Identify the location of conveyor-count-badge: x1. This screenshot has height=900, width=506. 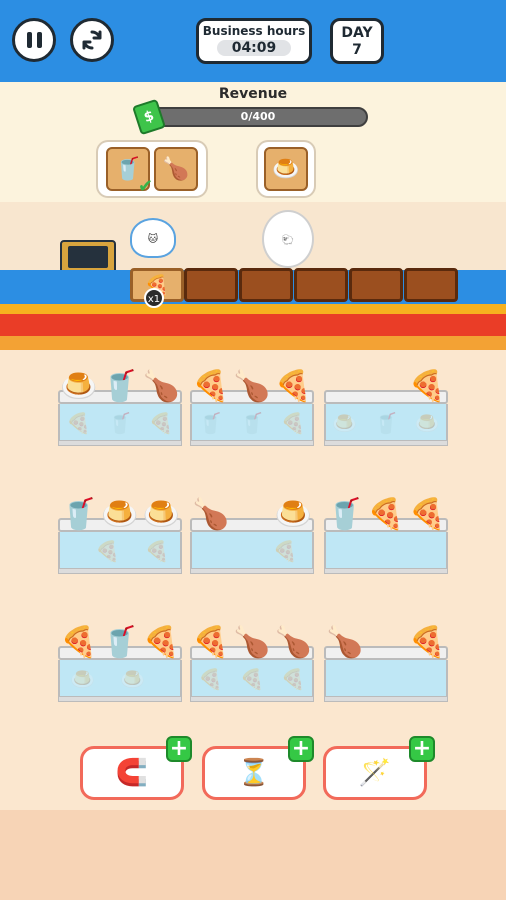
(154, 298).